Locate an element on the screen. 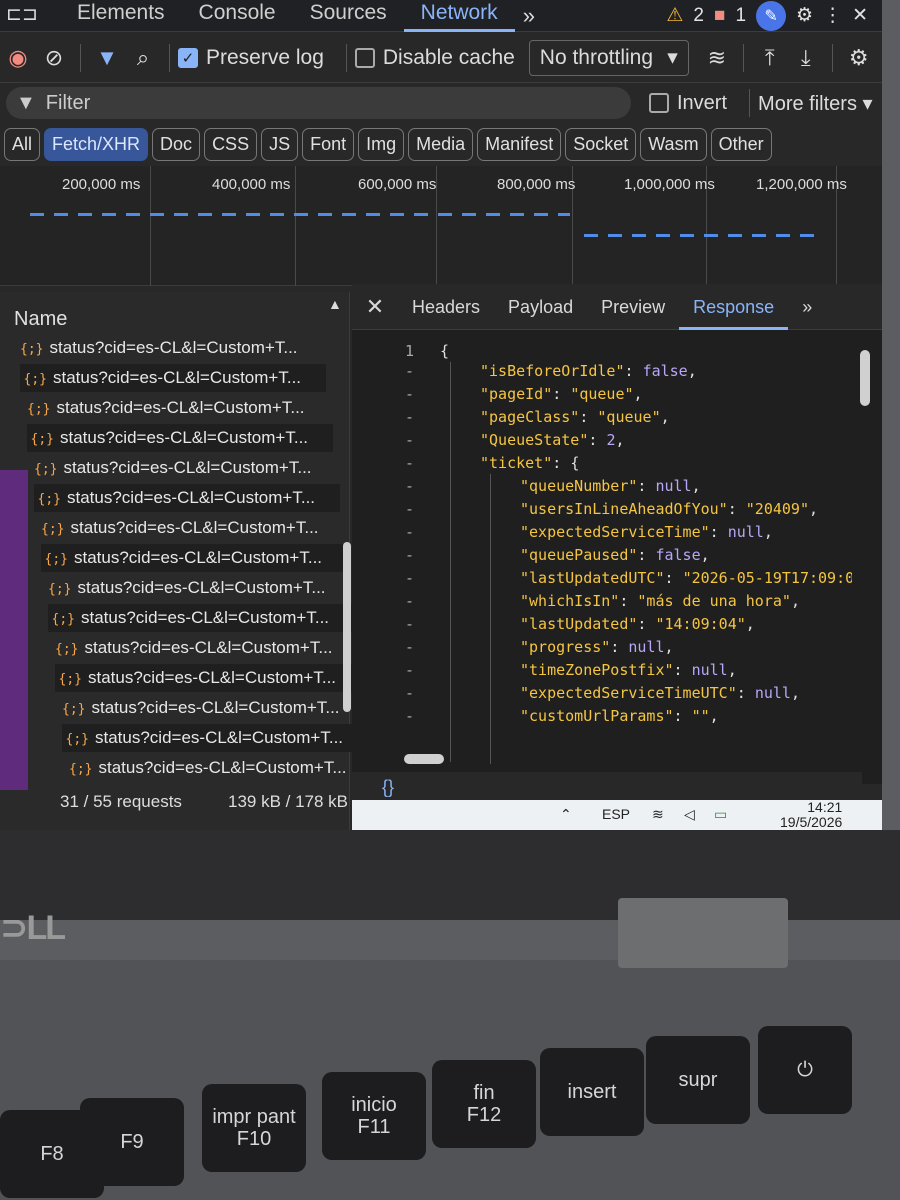 The height and width of the screenshot is (1200, 900). tab-response: Response is located at coordinates (734, 307).